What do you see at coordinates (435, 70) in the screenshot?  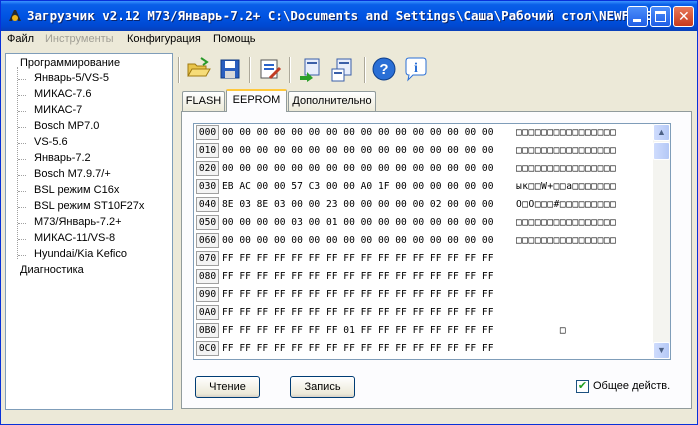 I see `toolbar: ? i` at bounding box center [435, 70].